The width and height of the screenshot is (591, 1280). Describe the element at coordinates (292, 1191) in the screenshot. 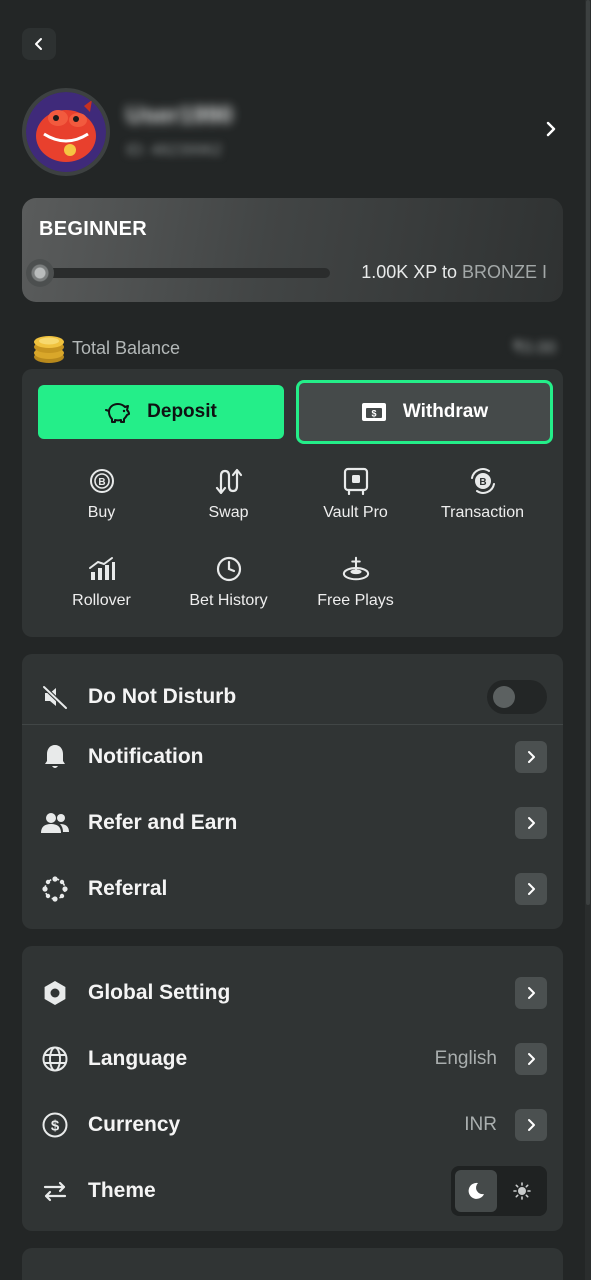

I see `theme-row: Theme` at that location.